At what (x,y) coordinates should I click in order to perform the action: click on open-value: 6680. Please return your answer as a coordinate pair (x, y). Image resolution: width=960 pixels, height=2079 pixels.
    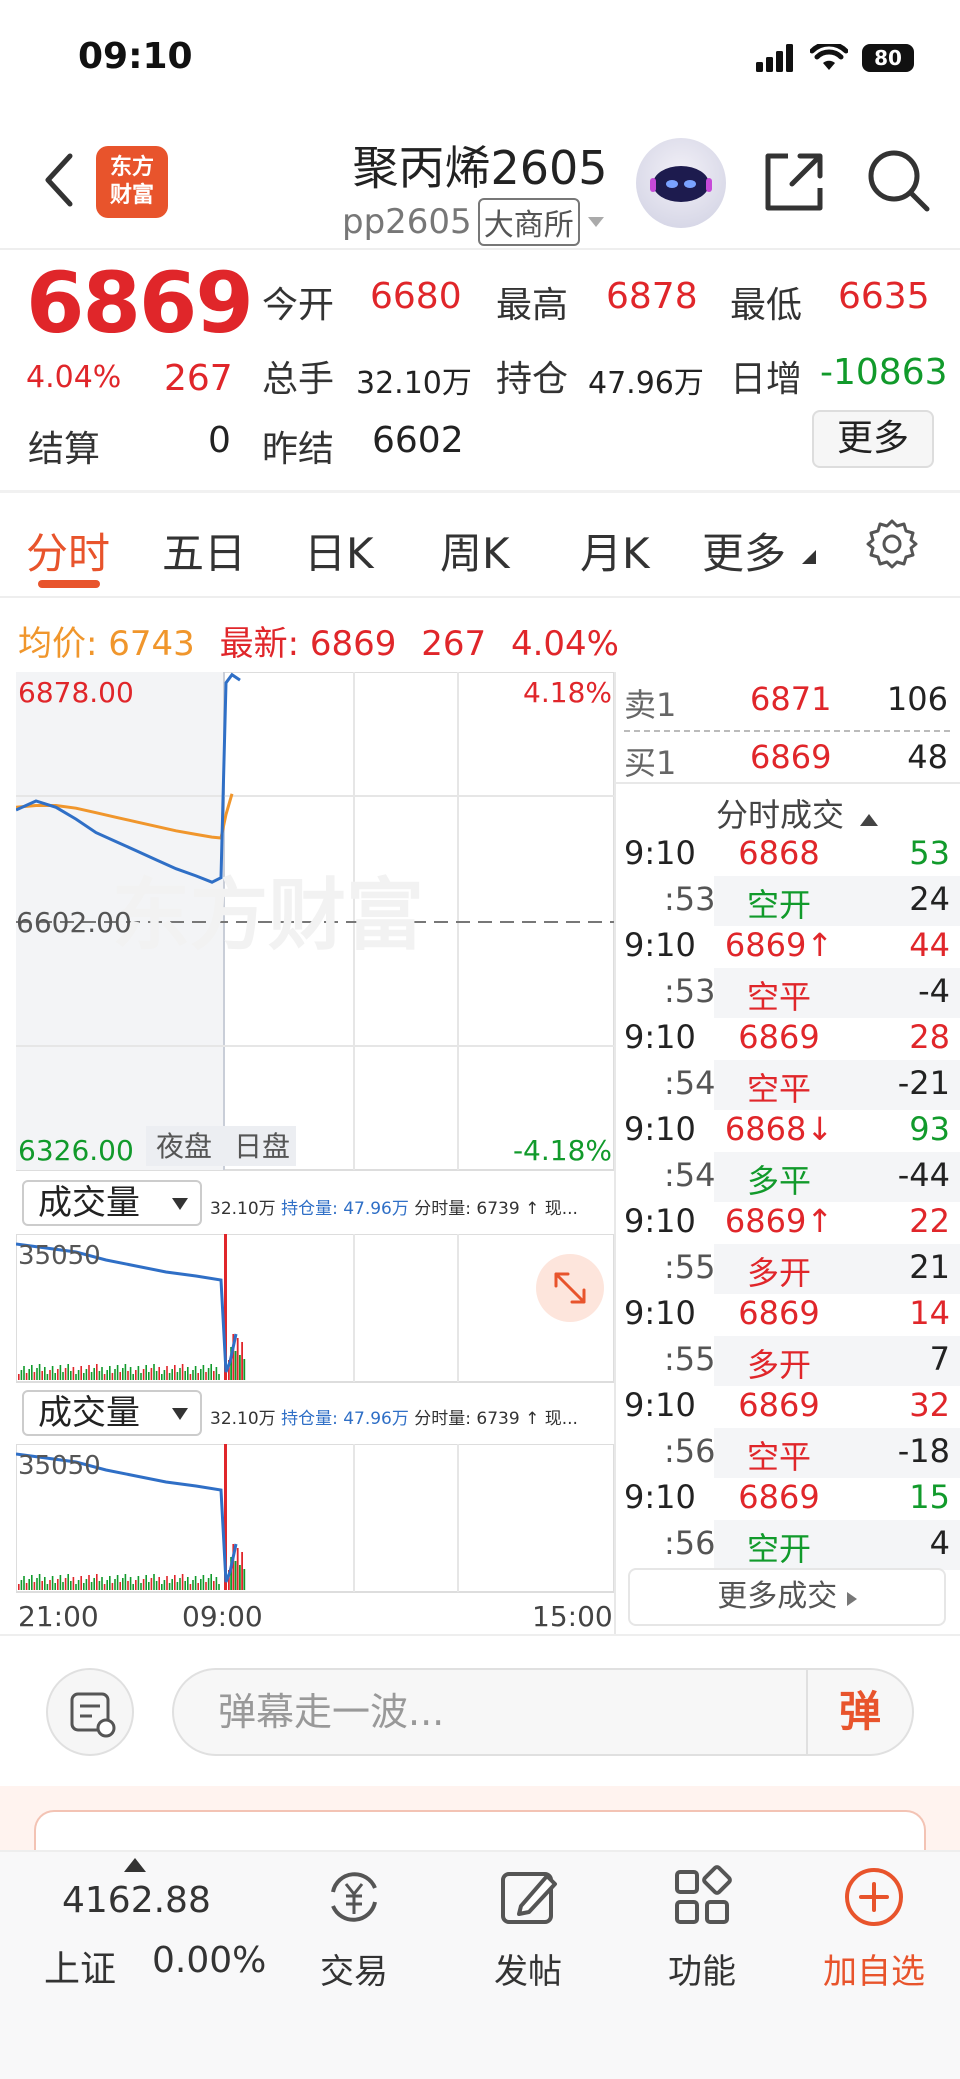
    Looking at the image, I should click on (416, 296).